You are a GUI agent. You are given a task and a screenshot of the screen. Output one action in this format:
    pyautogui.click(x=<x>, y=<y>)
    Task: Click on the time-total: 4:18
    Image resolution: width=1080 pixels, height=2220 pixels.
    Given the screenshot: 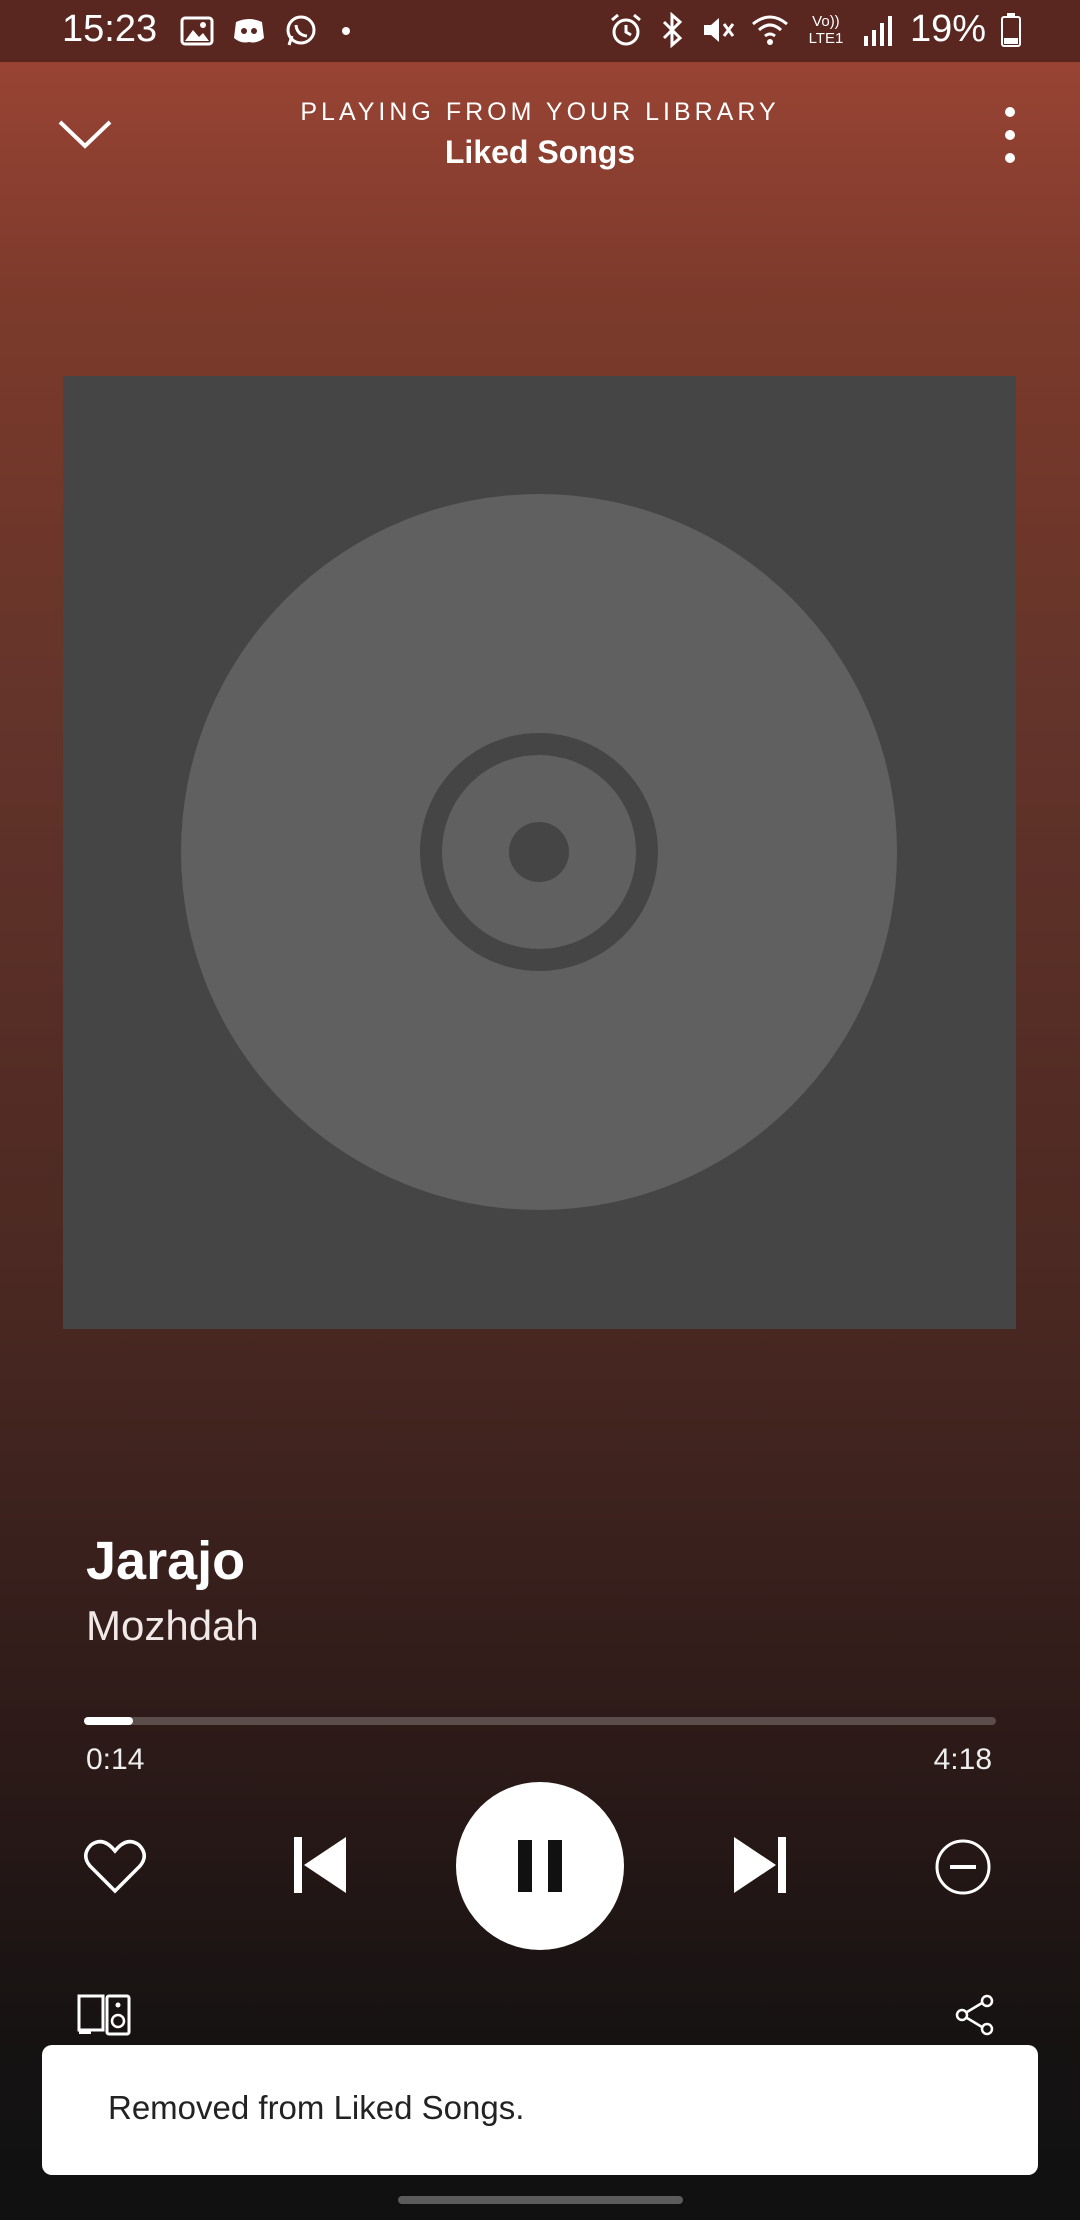 What is the action you would take?
    pyautogui.click(x=962, y=1759)
    